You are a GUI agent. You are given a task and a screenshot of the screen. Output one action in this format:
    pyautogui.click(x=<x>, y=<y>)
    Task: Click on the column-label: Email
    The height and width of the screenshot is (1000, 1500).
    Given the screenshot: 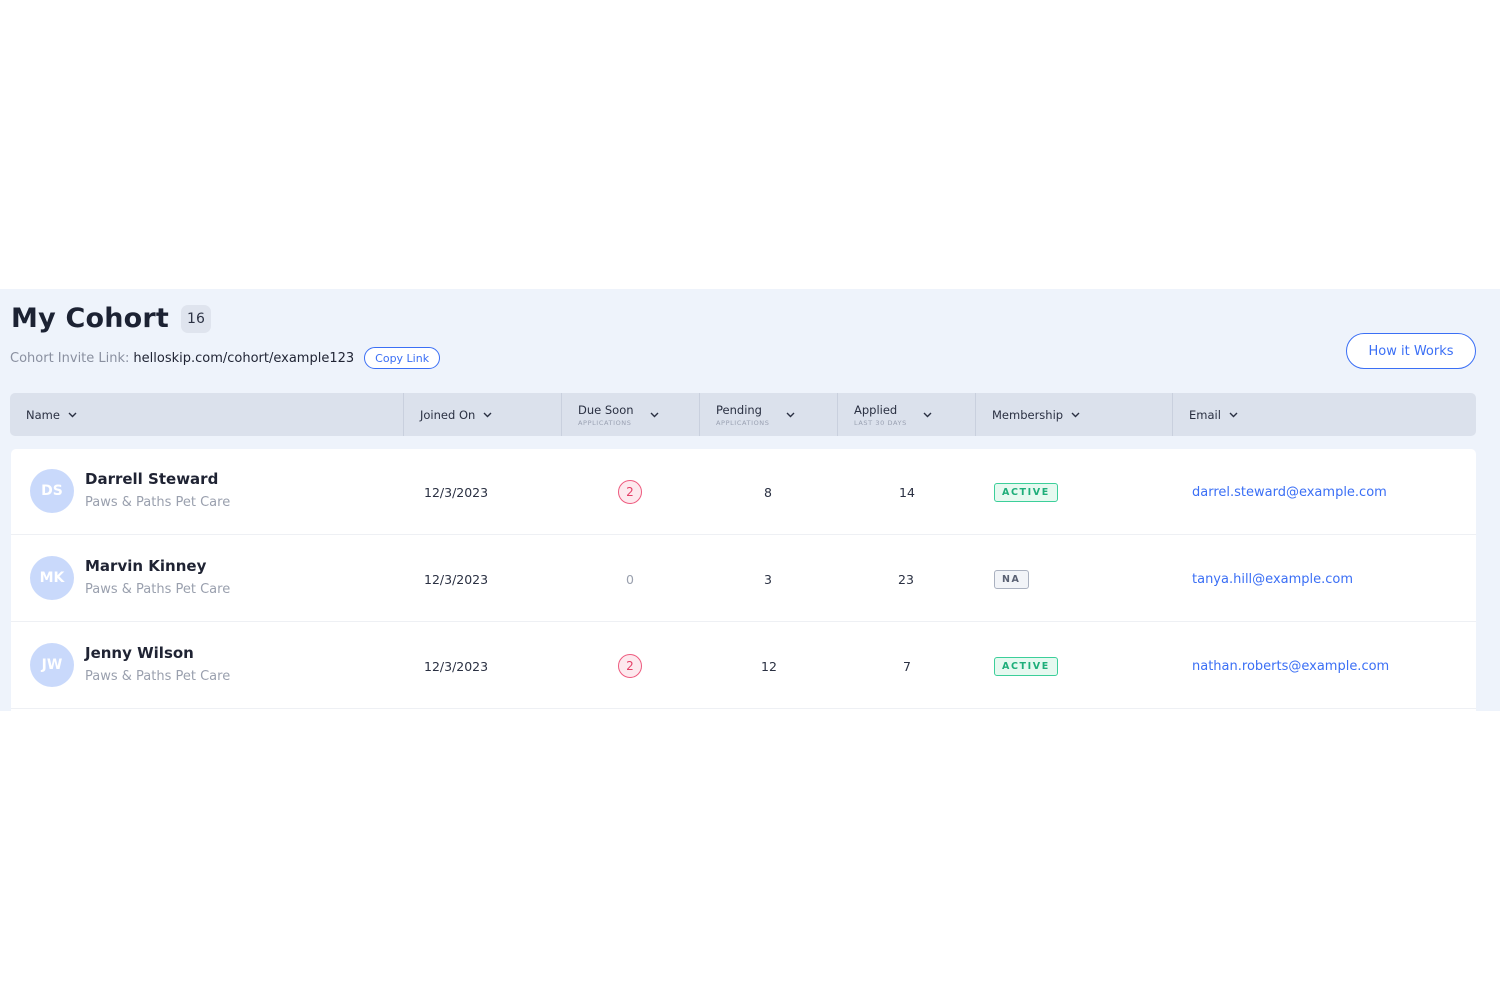 What is the action you would take?
    pyautogui.click(x=1205, y=414)
    